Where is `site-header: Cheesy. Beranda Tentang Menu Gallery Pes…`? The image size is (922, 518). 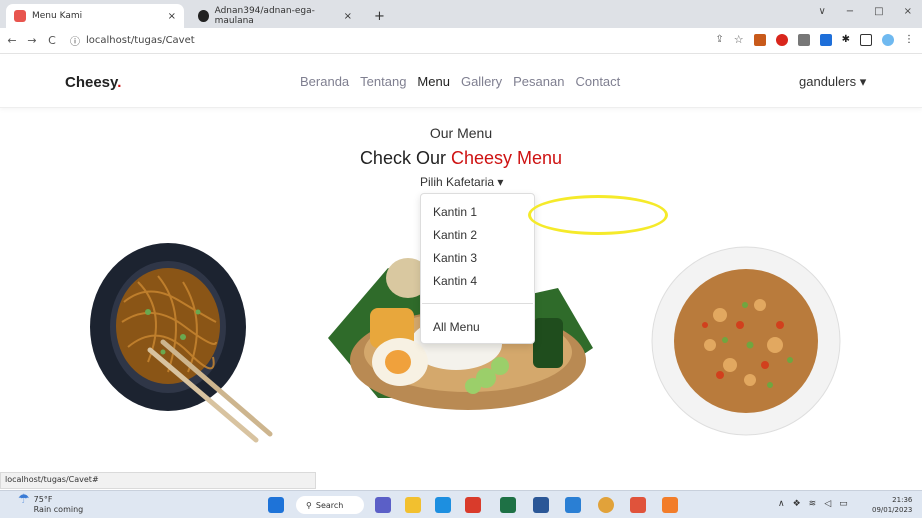 site-header: Cheesy. Beranda Tentang Menu Gallery Pes… is located at coordinates (461, 82).